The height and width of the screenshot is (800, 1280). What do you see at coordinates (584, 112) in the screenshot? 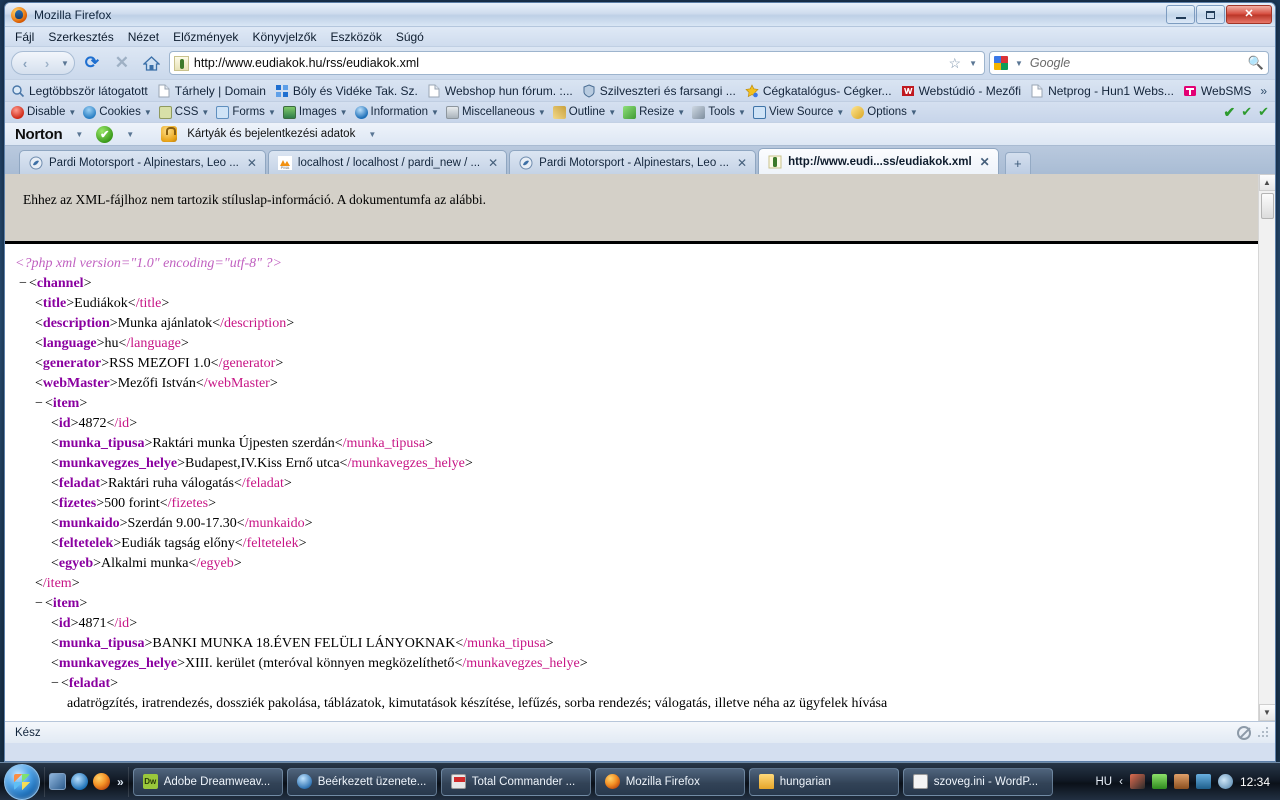
I see `webdev-outline: Outline ▼` at bounding box center [584, 112].